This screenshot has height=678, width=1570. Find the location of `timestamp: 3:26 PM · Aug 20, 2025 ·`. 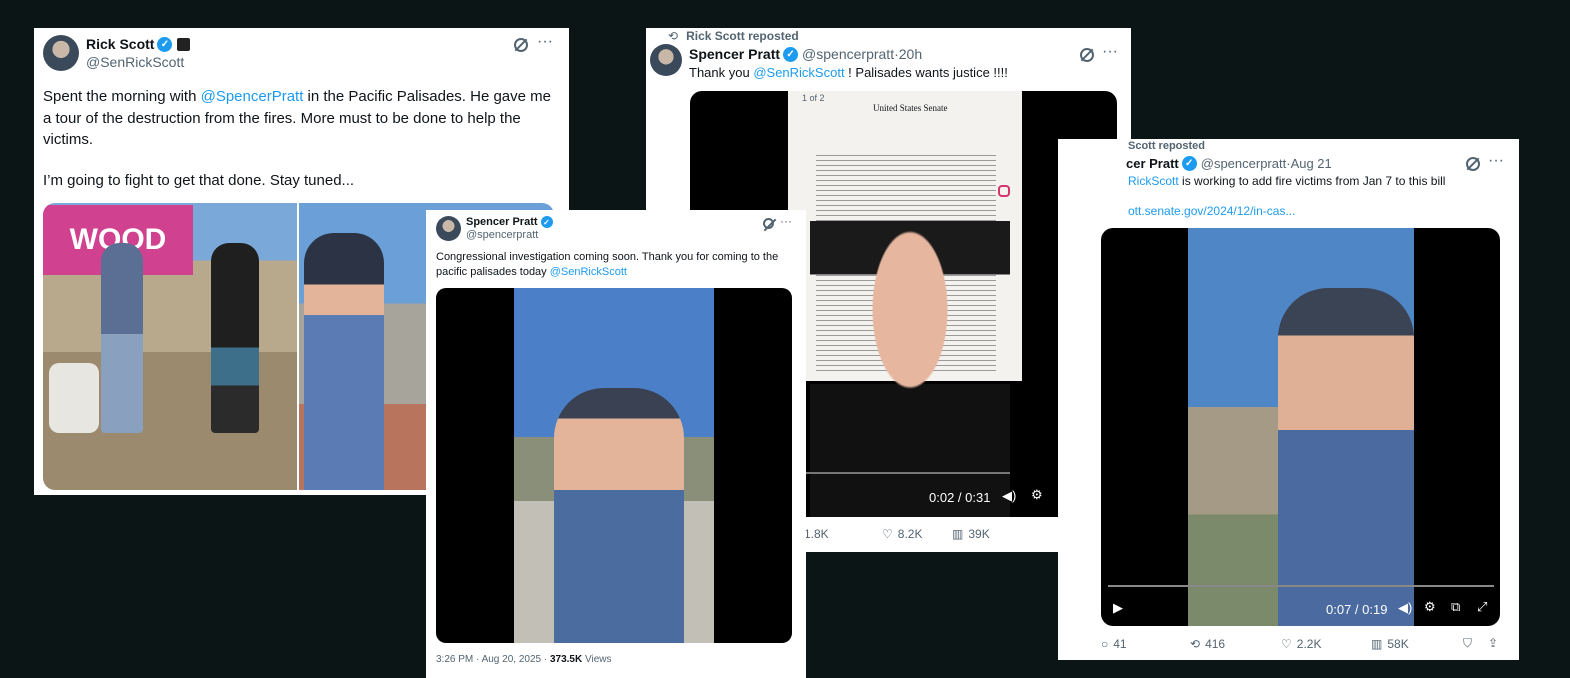

timestamp: 3:26 PM · Aug 20, 2025 · is located at coordinates (493, 659).